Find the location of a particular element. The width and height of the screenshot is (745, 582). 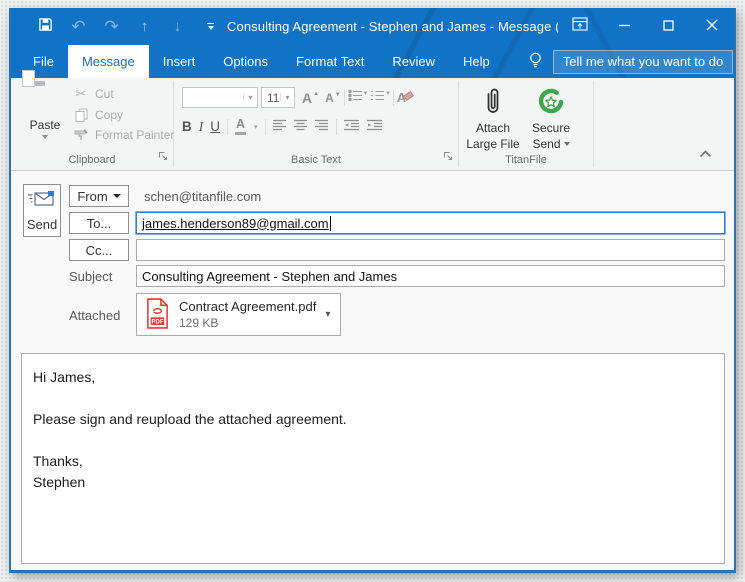

align-right-button is located at coordinates (321, 127).